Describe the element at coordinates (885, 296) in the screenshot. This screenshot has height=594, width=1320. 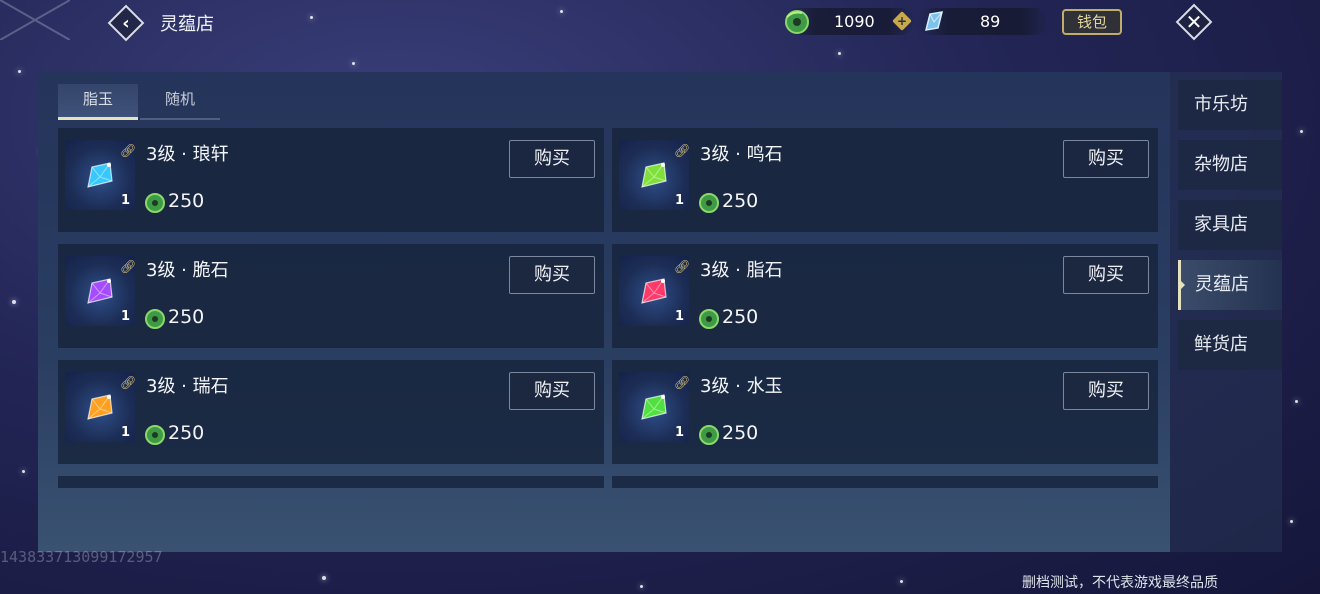
I see `shop-item-card: 1 🔗︎ 3级 · 脂石 250 购买` at that location.